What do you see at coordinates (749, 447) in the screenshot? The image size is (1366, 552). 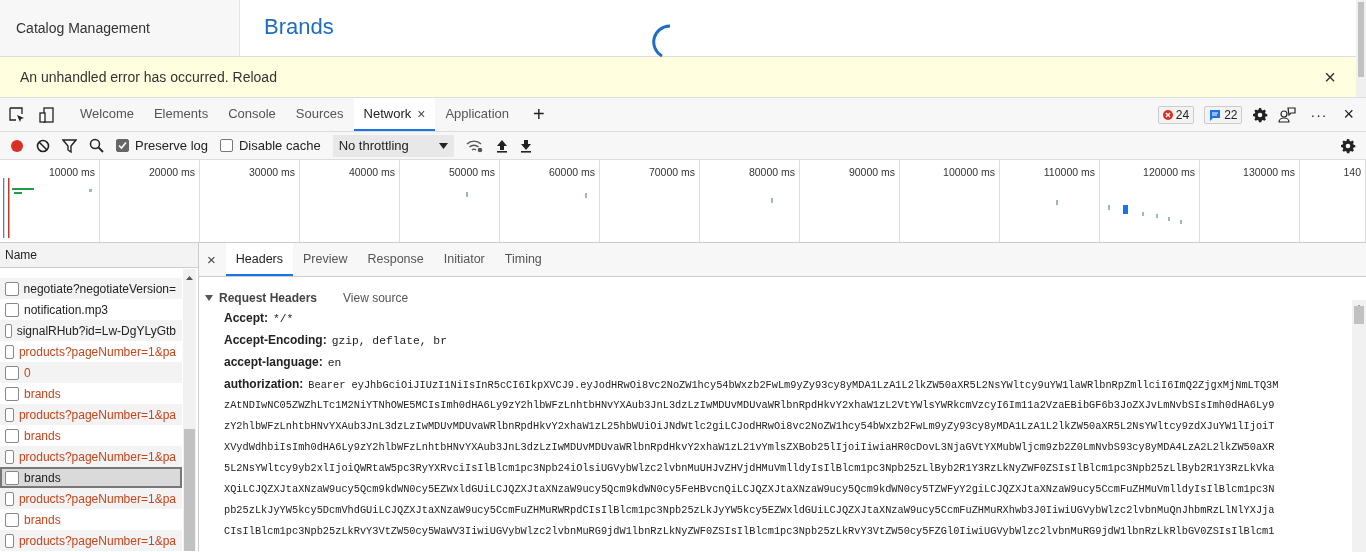 I see `header-value-line: XVydWdhbiIsImh0dHA6Ly9zY2hlbWFzLnhtbHNvYXAub3JnL3dzLzIwMDUvMDUvaWRlbnRpdHkvY2xhaW1zL21vYmlsZXBob25lIjoiIiwiaHR0cDovL3NjaGVtYXMubWljcm9zb2Z0LmNvbS93cy8yMDA4LzA2L2lkZW50aXR` at bounding box center [749, 447].